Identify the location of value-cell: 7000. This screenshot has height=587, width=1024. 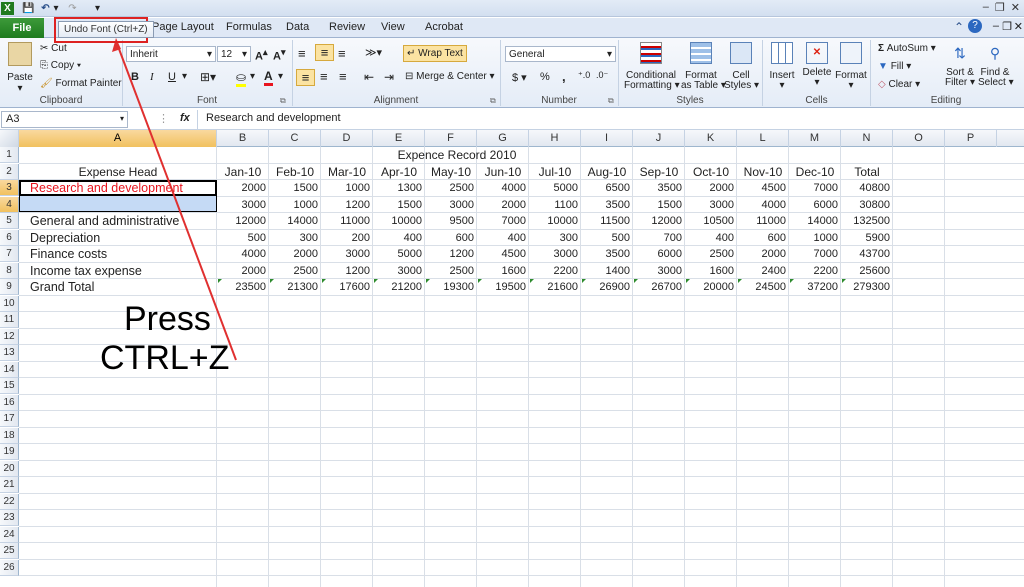
(815, 188).